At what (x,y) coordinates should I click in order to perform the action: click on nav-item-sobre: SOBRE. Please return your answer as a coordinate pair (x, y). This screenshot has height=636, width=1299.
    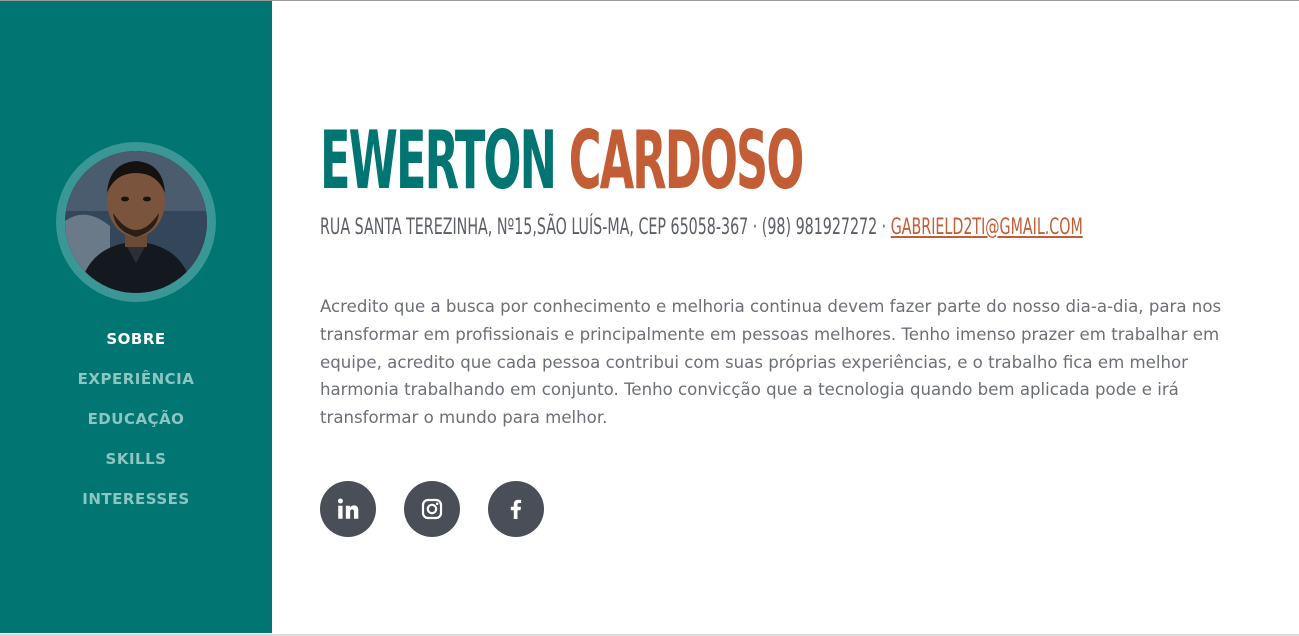
    Looking at the image, I should click on (136, 347).